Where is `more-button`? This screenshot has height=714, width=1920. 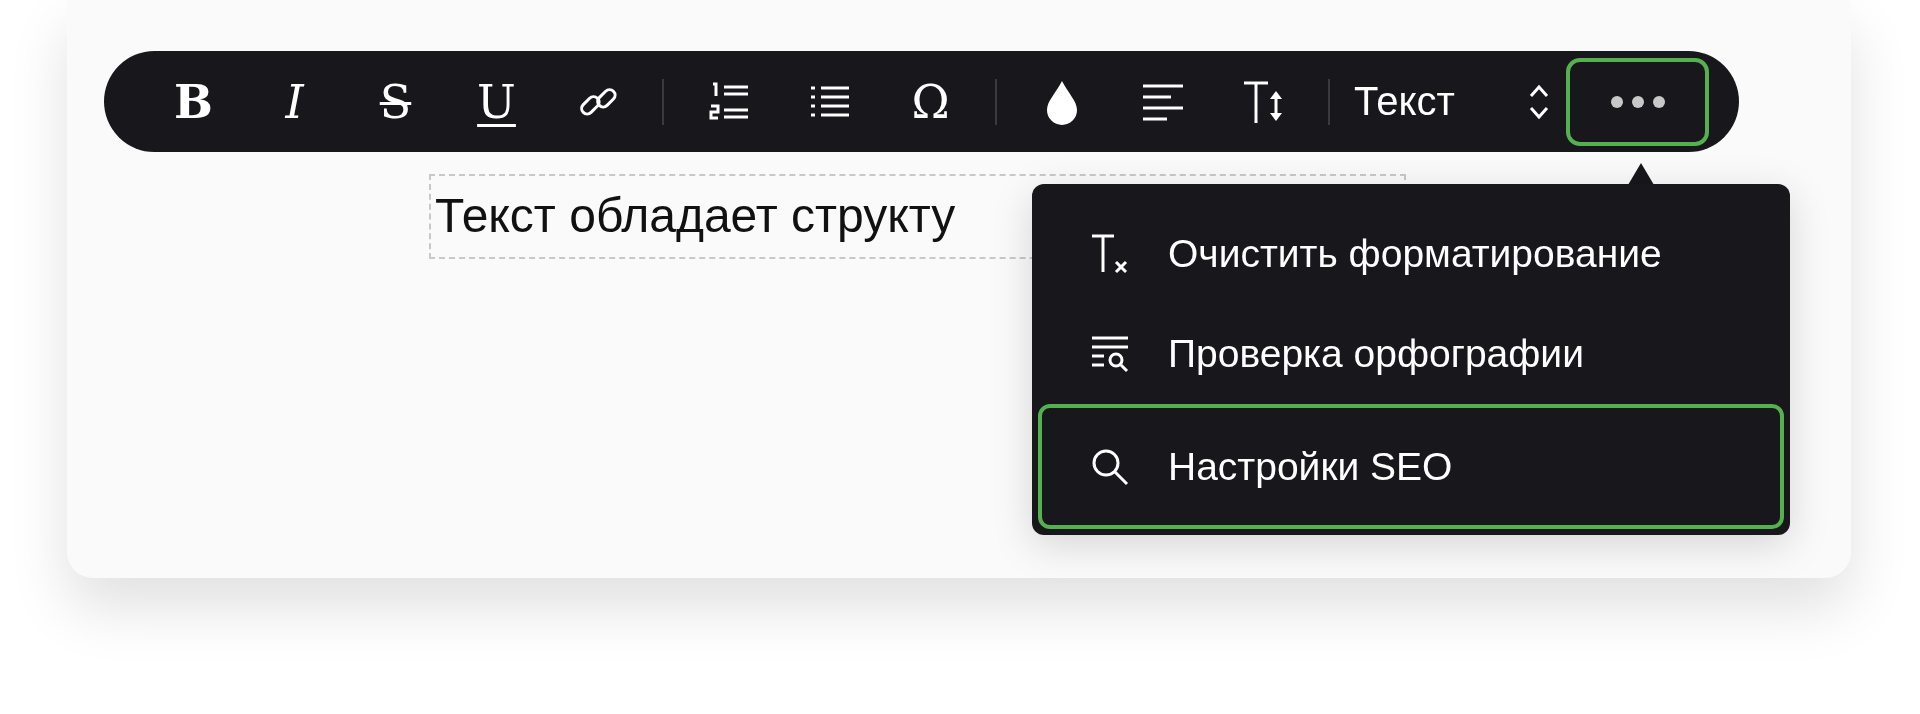
more-button is located at coordinates (1637, 101).